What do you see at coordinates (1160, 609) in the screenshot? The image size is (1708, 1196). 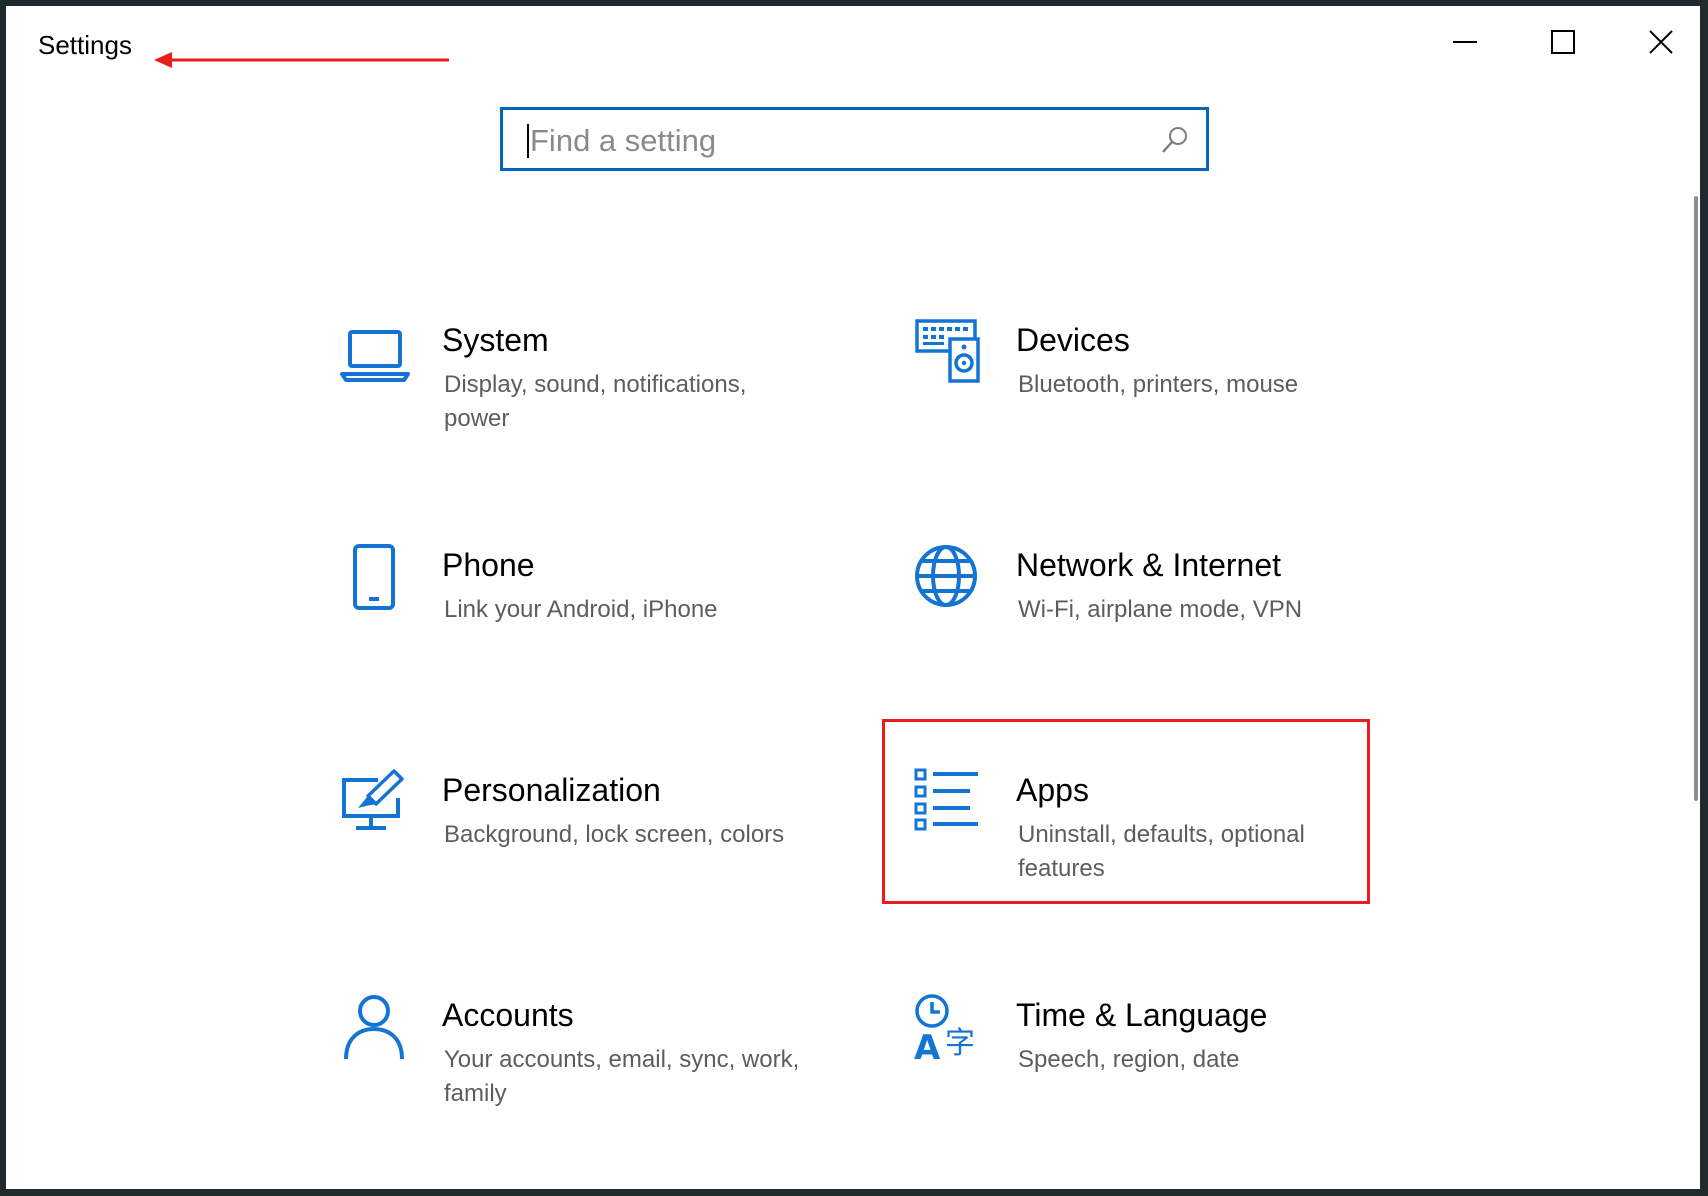 I see `category-description: Wi-Fi, airplane mode, VPN` at bounding box center [1160, 609].